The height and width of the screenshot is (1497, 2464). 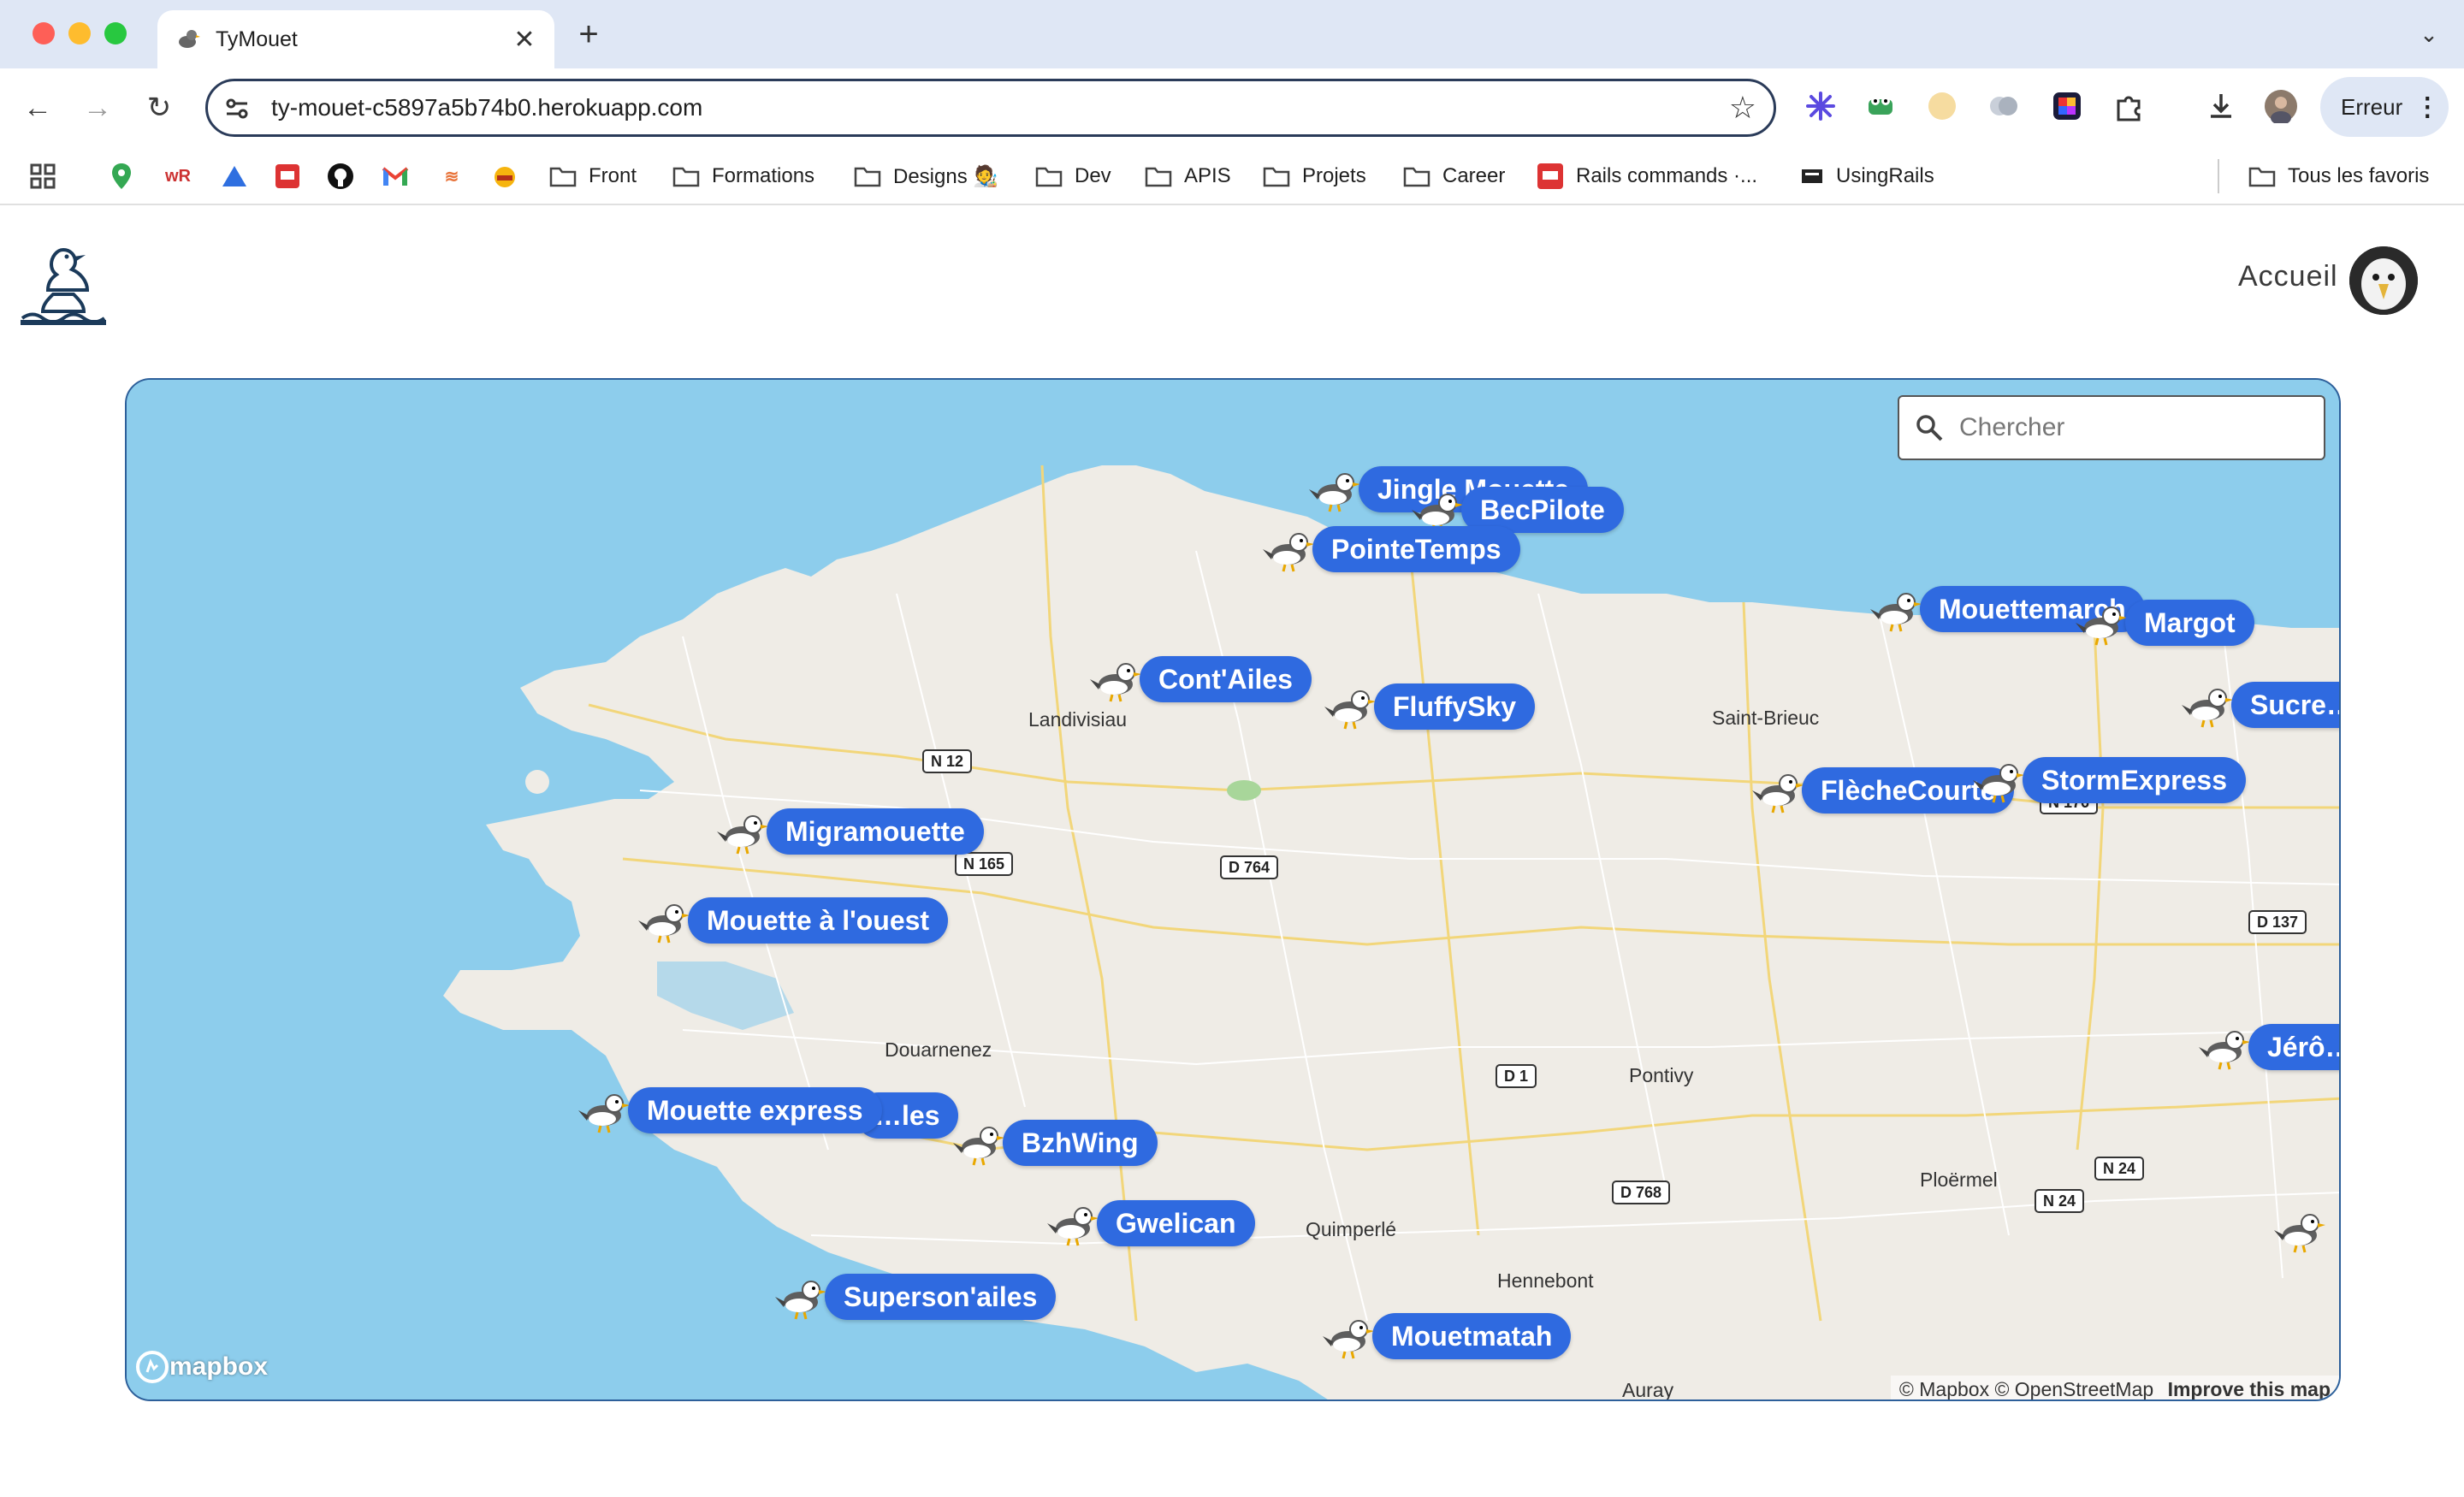 I want to click on bookmark-folder-formations: Formations, so click(x=743, y=176).